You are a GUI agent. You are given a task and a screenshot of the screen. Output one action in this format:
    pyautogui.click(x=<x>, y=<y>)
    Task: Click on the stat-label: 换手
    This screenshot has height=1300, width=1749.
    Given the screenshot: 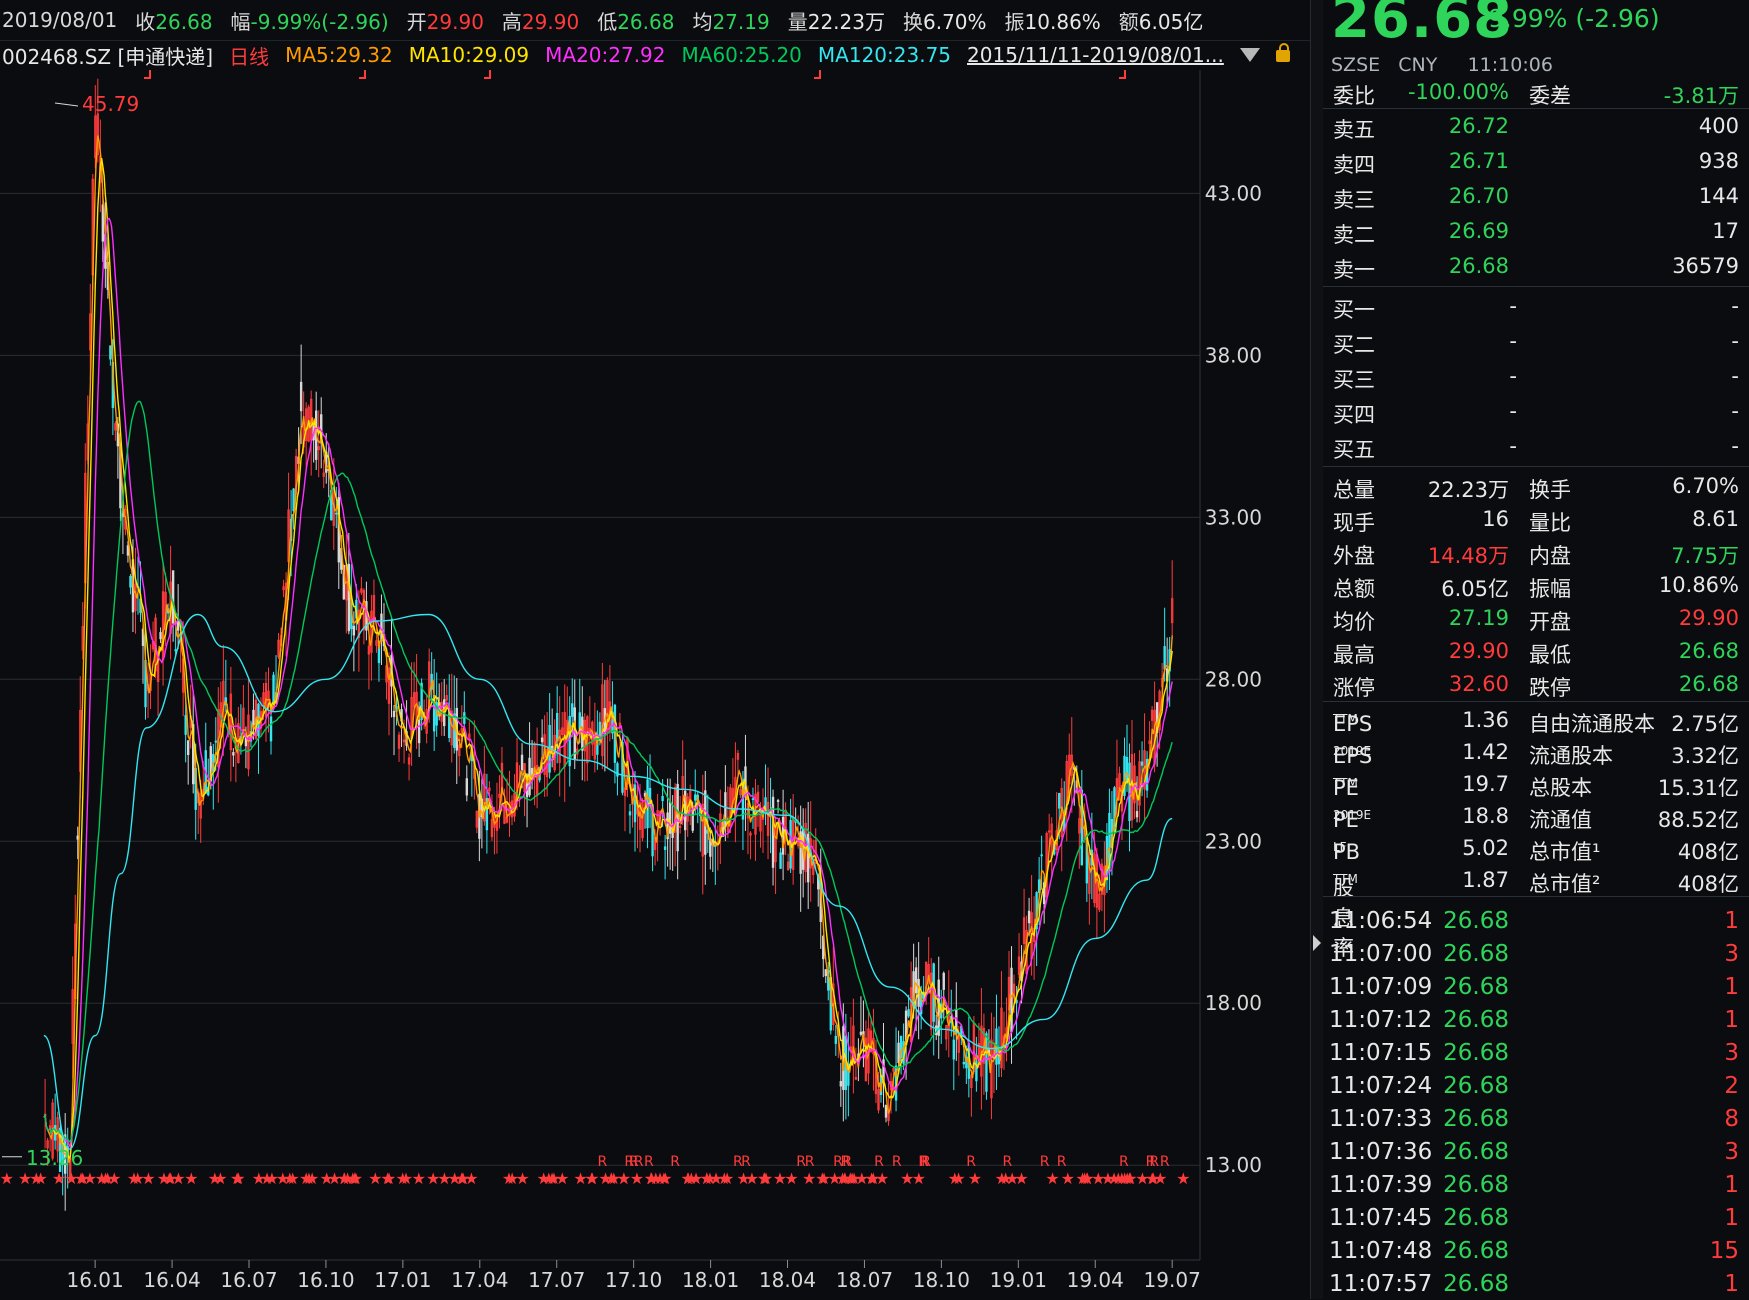 What is the action you would take?
    pyautogui.click(x=1550, y=490)
    